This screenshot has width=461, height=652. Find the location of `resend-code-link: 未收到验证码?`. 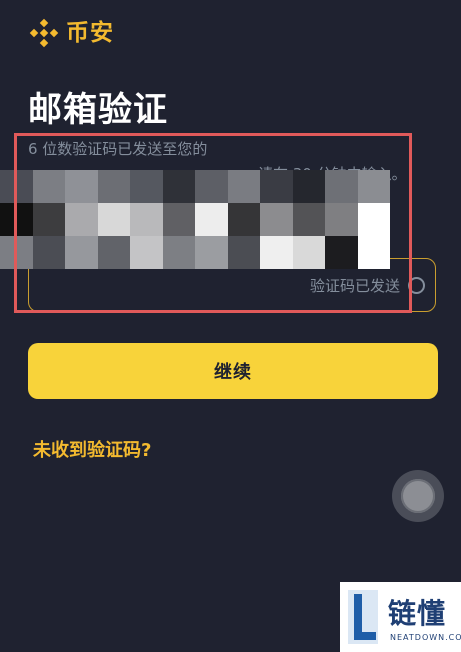

resend-code-link: 未收到验证码? is located at coordinates (92, 449).